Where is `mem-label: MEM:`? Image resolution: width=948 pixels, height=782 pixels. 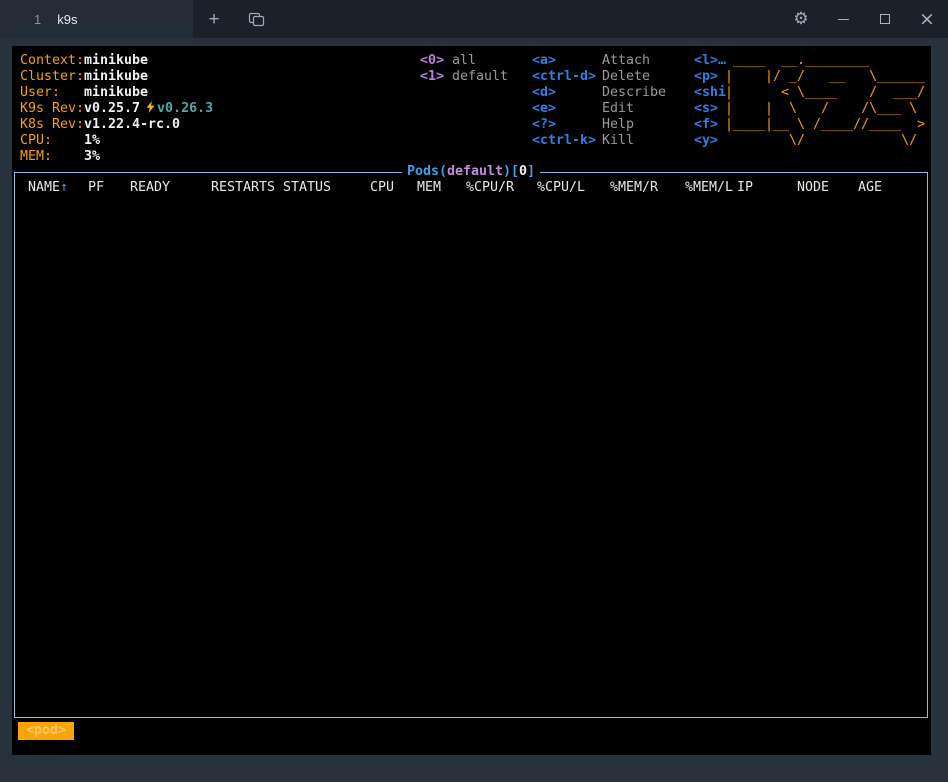
mem-label: MEM: is located at coordinates (36, 156).